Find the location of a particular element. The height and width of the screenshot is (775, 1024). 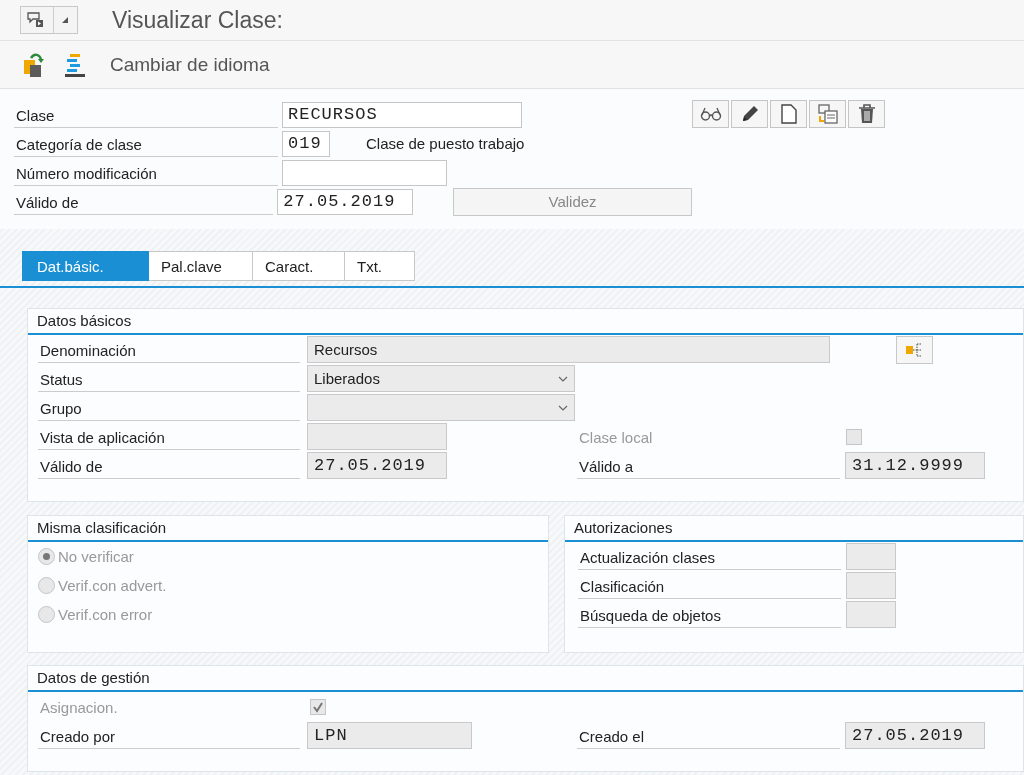

pencil-icon is located at coordinates (749, 114).